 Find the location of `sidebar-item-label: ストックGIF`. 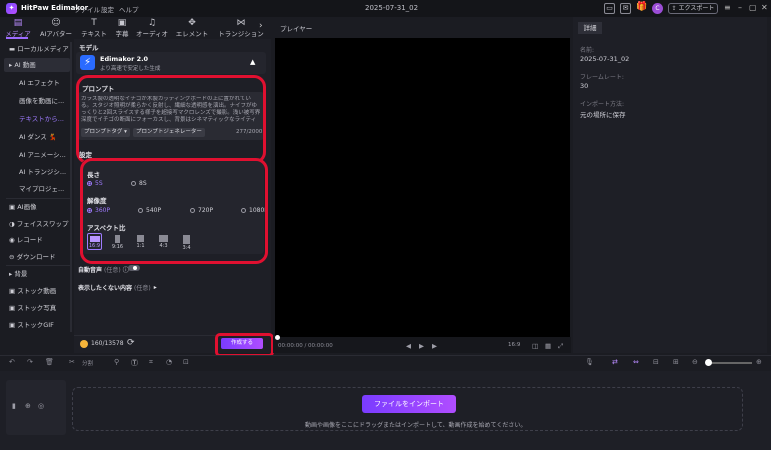

sidebar-item-label: ストックGIF is located at coordinates (35, 325).